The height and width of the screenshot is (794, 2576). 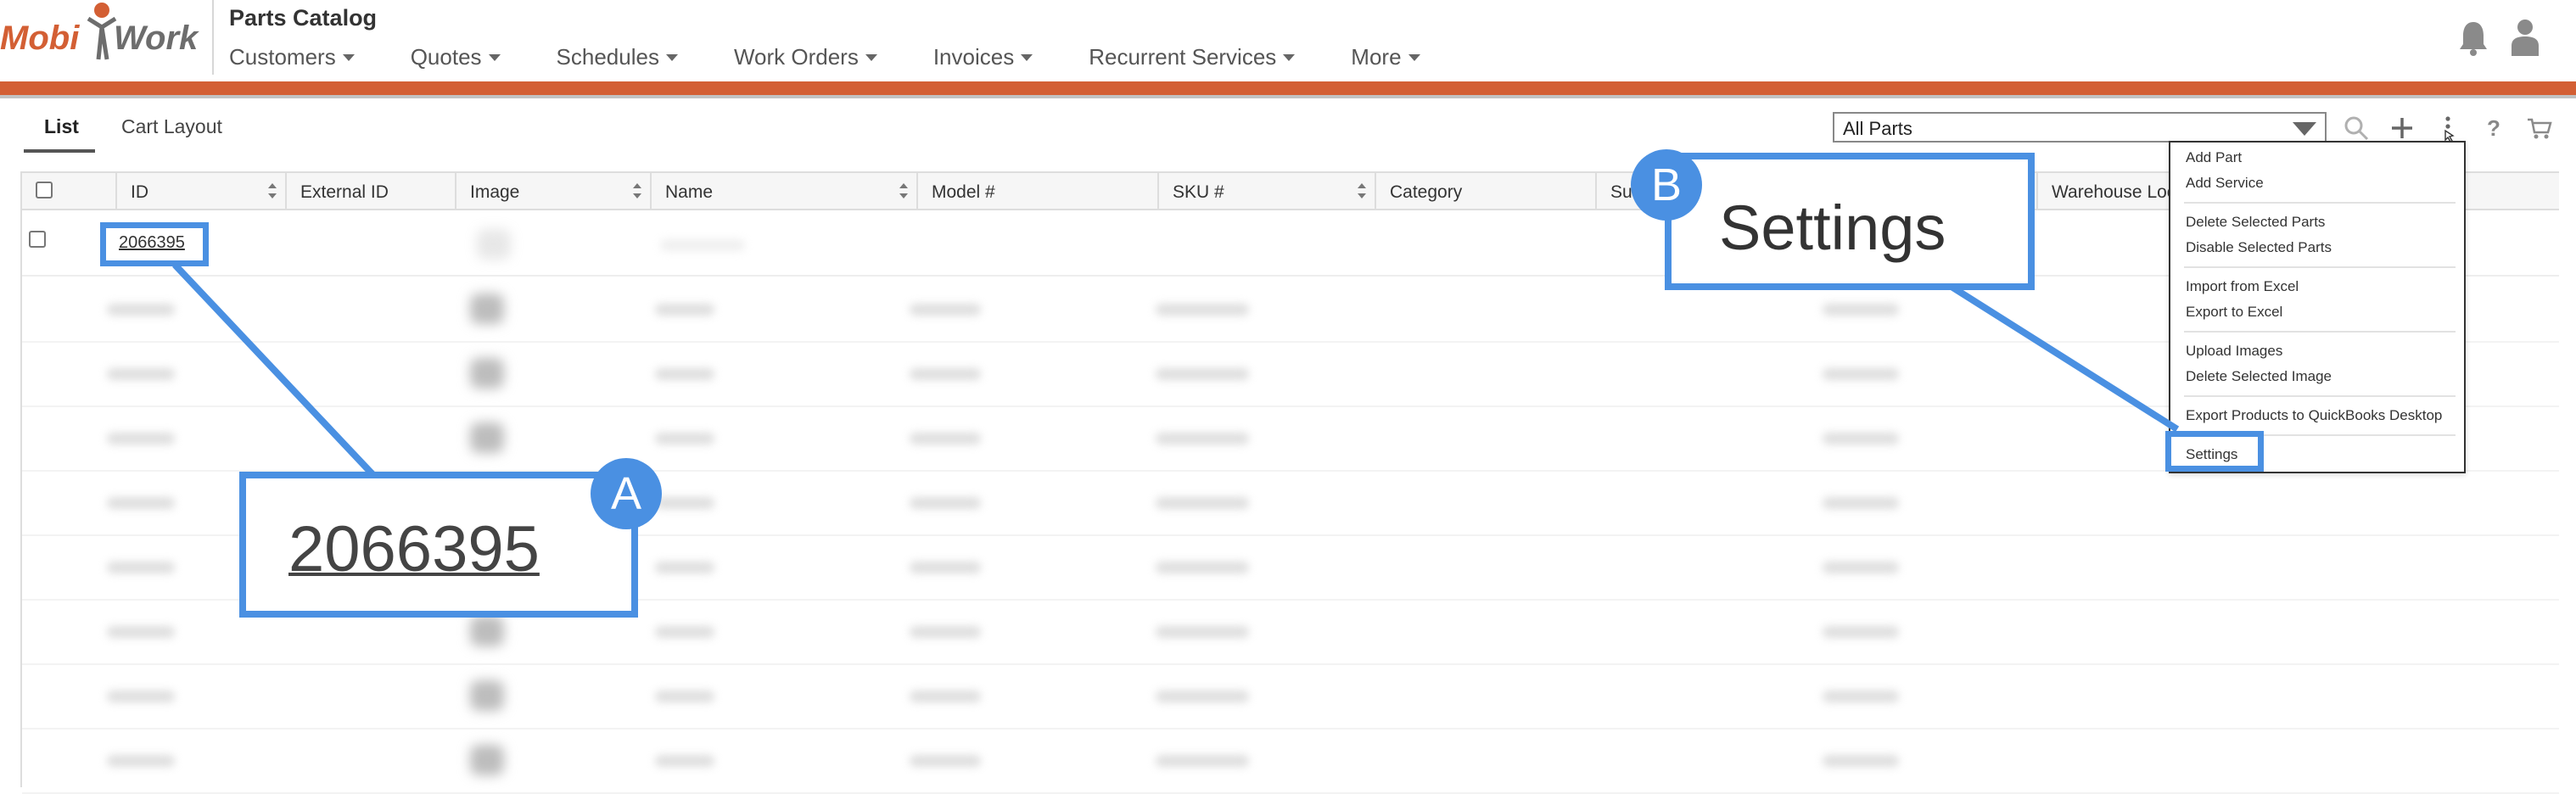 I want to click on brand-bar-shadow, so click(x=1288, y=96).